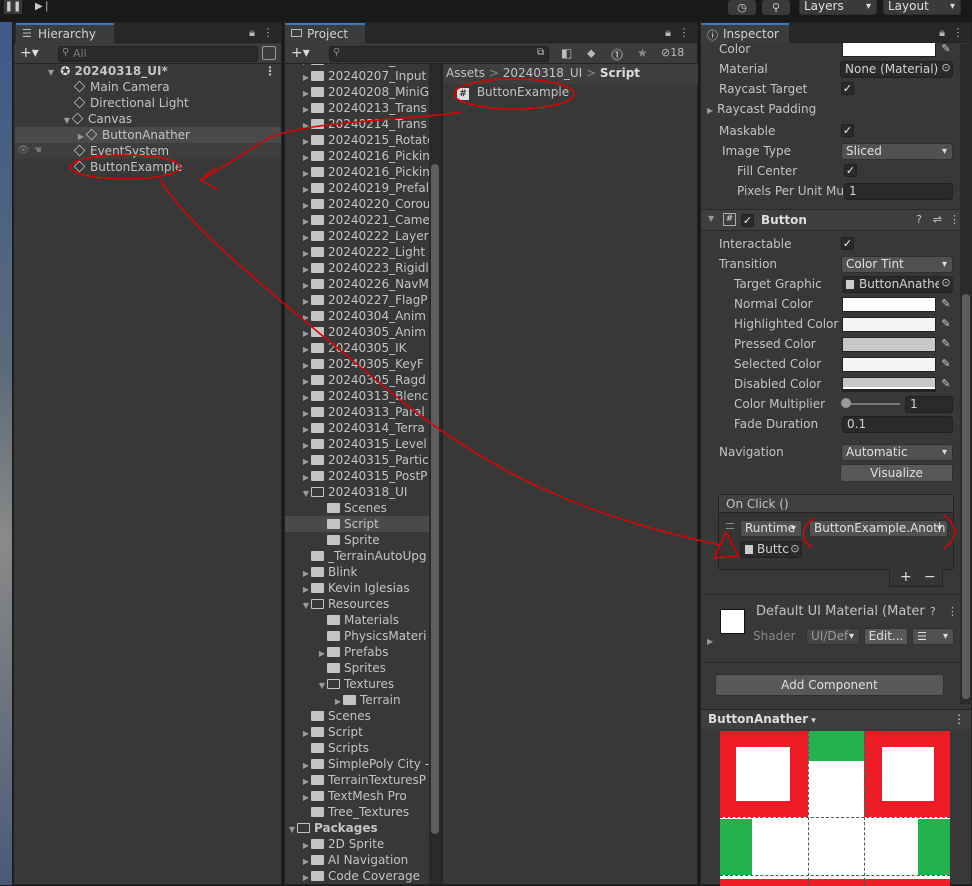 The image size is (972, 886). What do you see at coordinates (330, 151) in the screenshot?
I see `annotation-arrow-drag` at bounding box center [330, 151].